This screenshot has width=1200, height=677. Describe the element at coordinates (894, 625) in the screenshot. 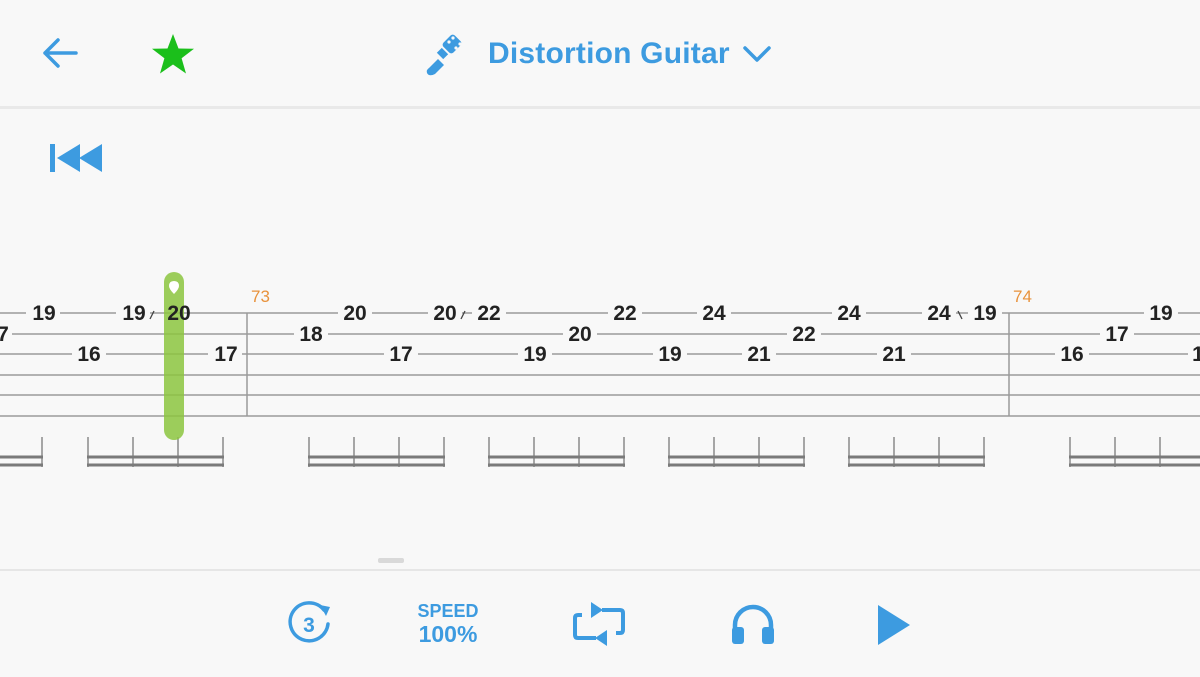

I see `play-icon` at that location.